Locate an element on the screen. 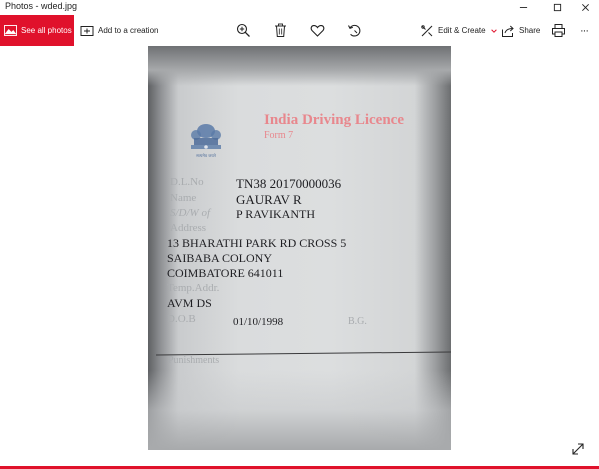 The height and width of the screenshot is (469, 599). more-icon: ··· is located at coordinates (584, 30).